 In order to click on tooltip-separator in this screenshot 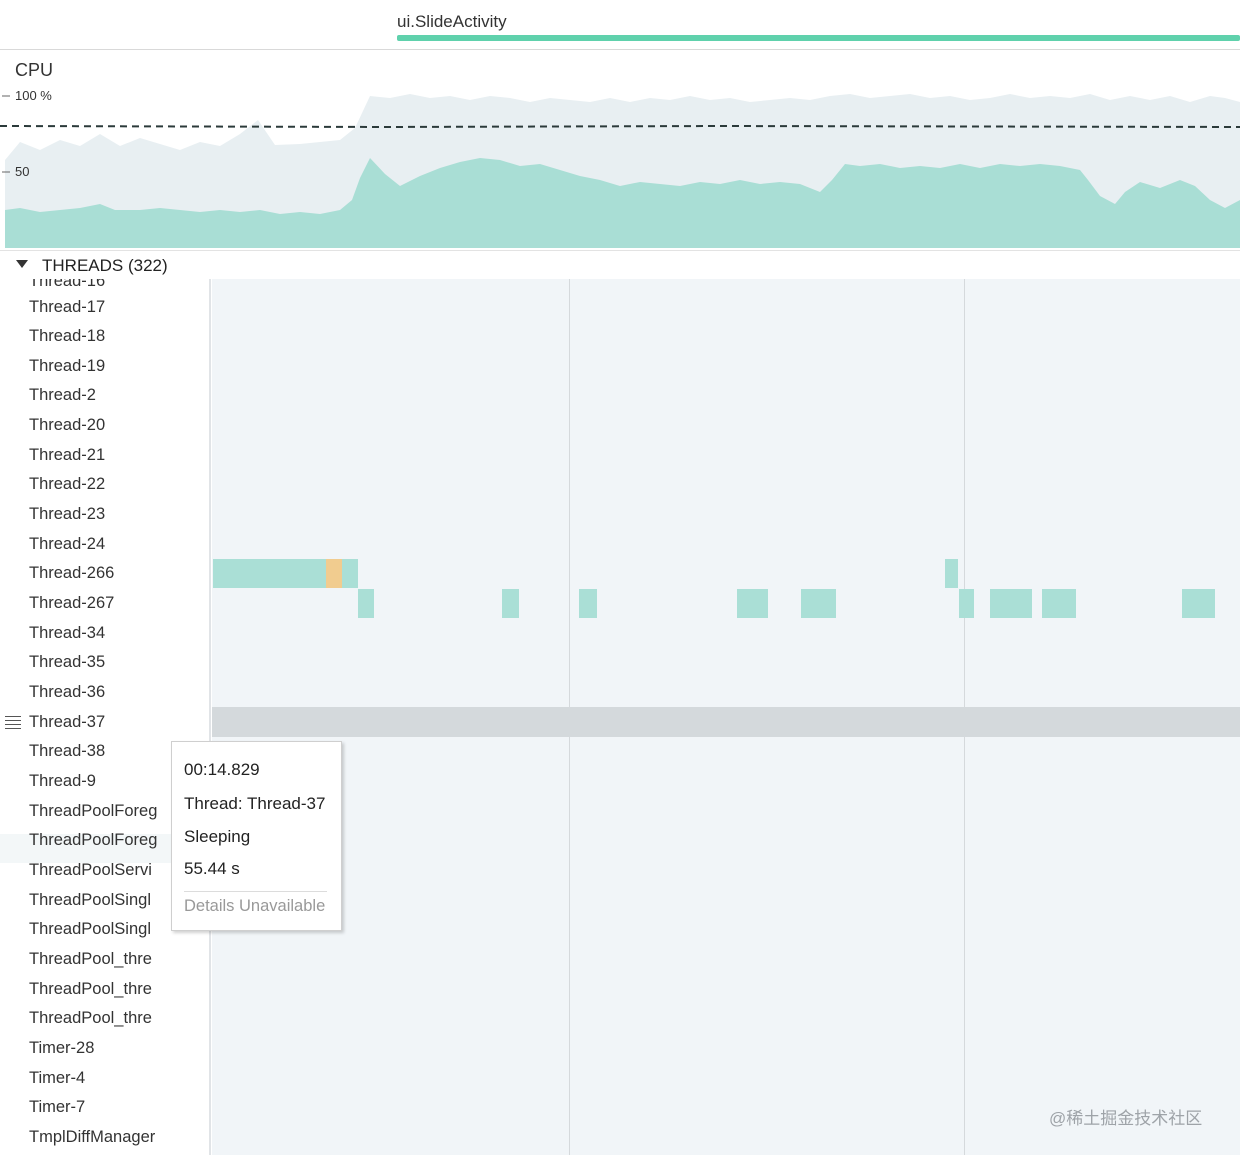, I will do `click(255, 891)`.